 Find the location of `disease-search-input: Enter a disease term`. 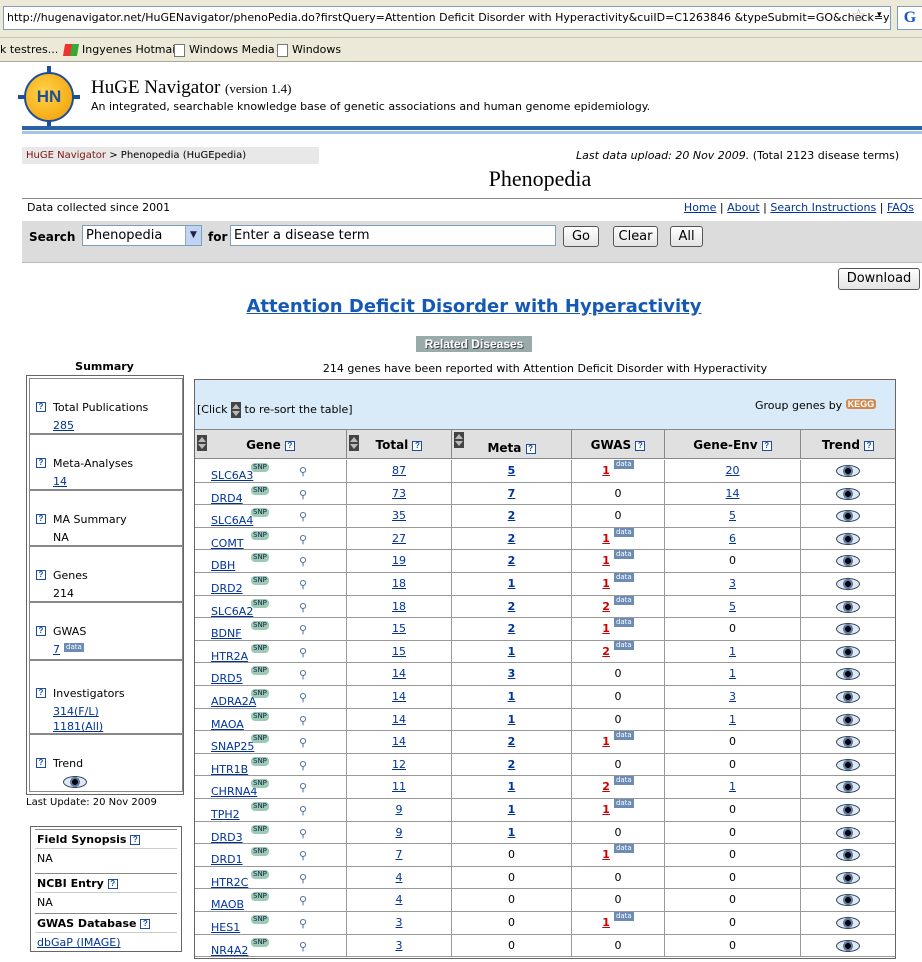

disease-search-input: Enter a disease term is located at coordinates (393, 235).